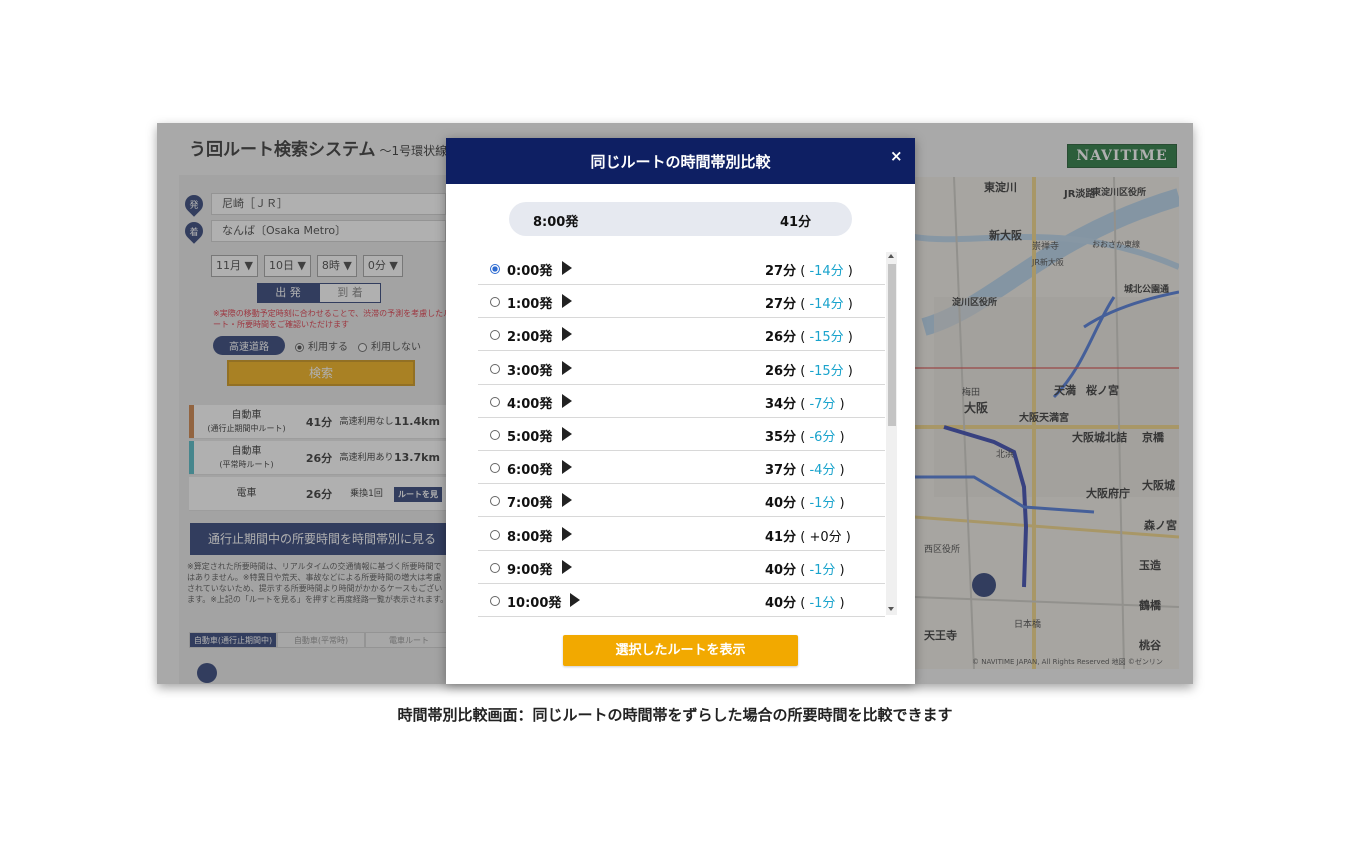 This screenshot has height=844, width=1350. Describe the element at coordinates (822, 404) in the screenshot. I see `duration-difference: -7分` at that location.